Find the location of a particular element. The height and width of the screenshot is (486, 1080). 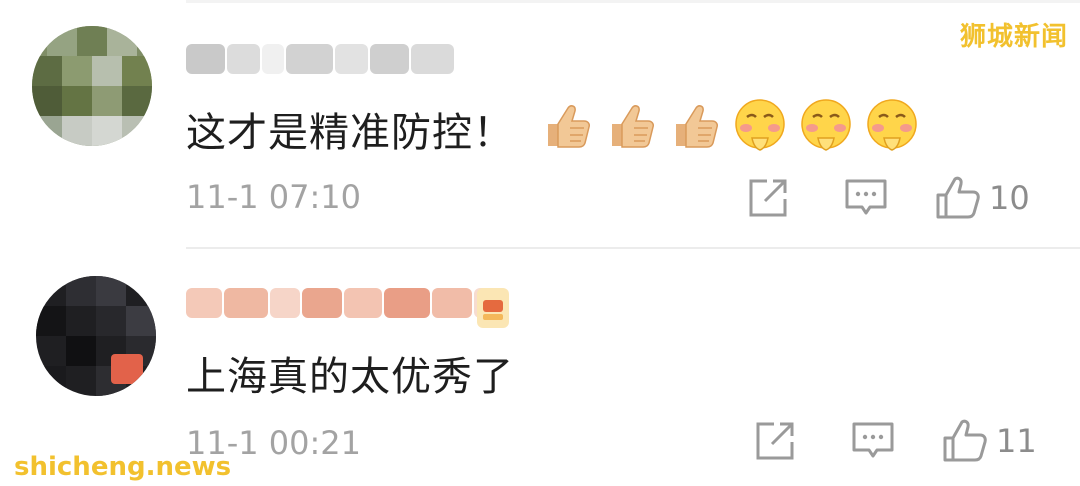

member-badge-icon is located at coordinates (493, 308).